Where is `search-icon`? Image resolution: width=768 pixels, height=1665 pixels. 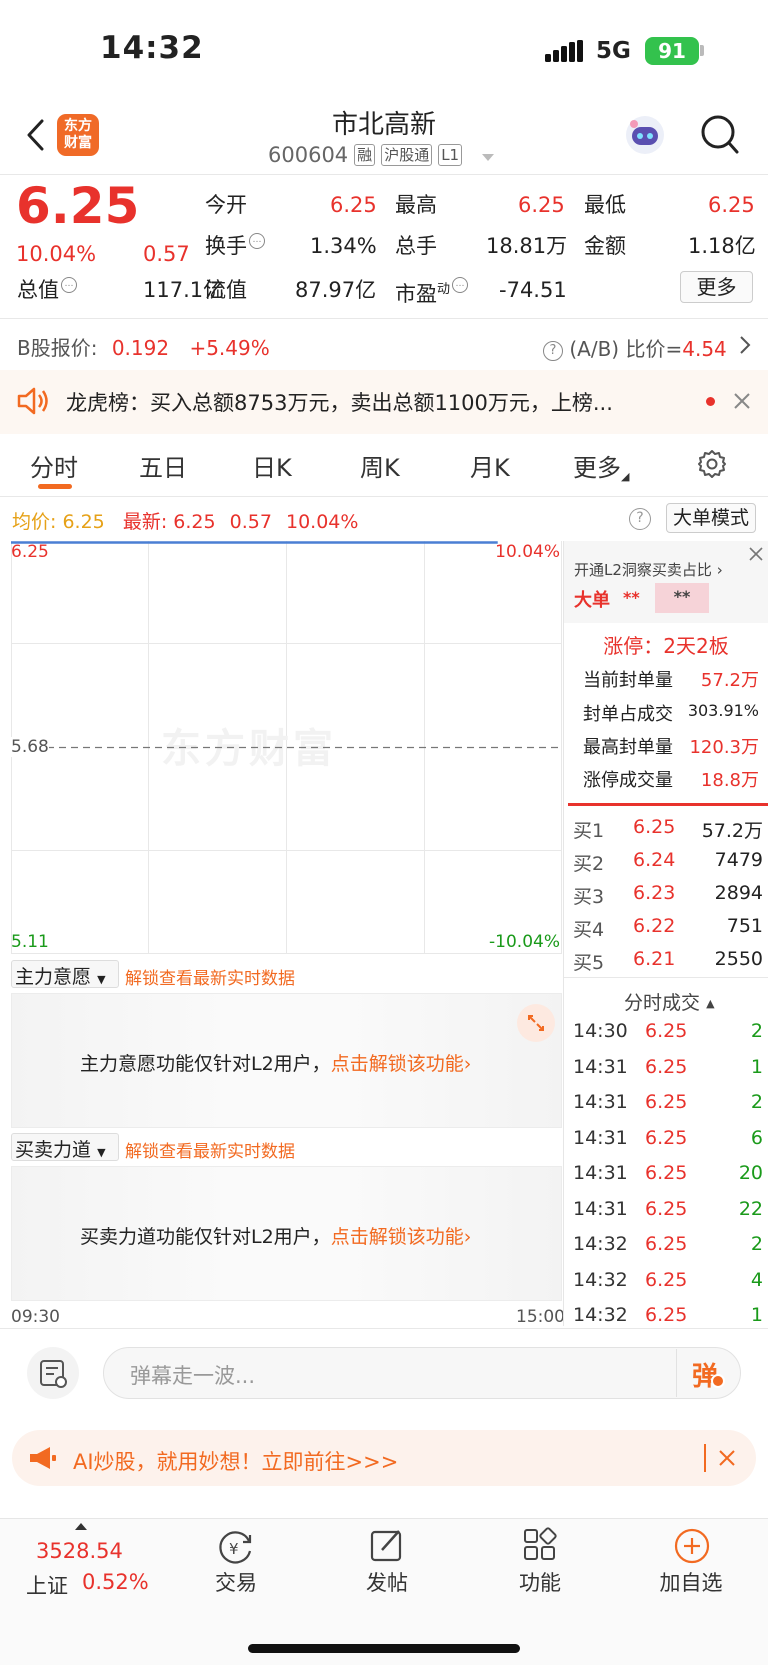 search-icon is located at coordinates (720, 135).